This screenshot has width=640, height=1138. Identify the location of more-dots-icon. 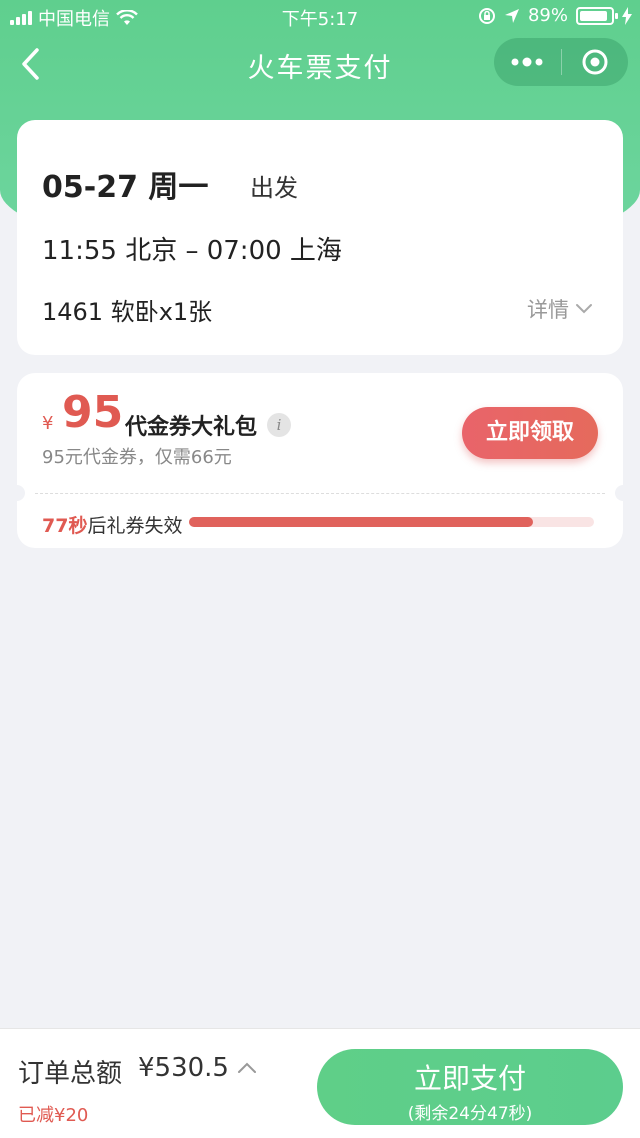
(527, 62).